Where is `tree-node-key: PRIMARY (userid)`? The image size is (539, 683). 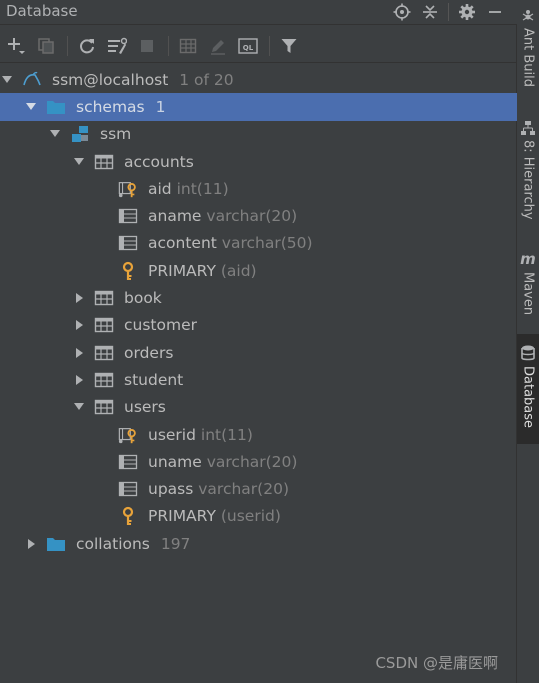
tree-node-key: PRIMARY (userid) is located at coordinates (258, 516).